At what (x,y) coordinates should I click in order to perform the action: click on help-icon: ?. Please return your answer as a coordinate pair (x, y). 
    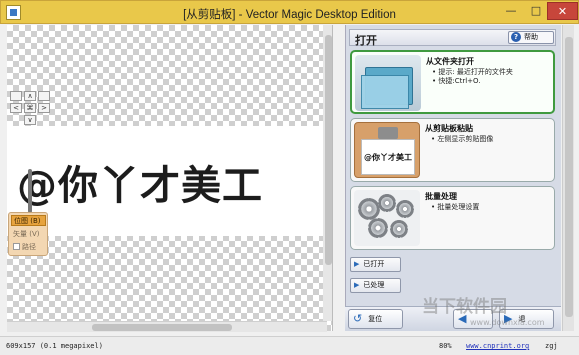
    Looking at the image, I should click on (516, 37).